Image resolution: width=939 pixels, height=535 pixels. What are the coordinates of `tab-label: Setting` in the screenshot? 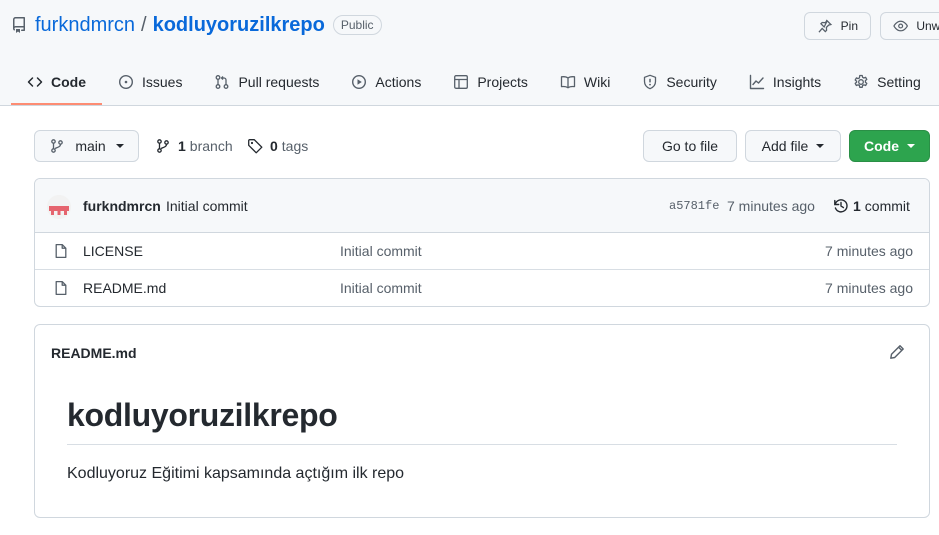 It's located at (899, 81).